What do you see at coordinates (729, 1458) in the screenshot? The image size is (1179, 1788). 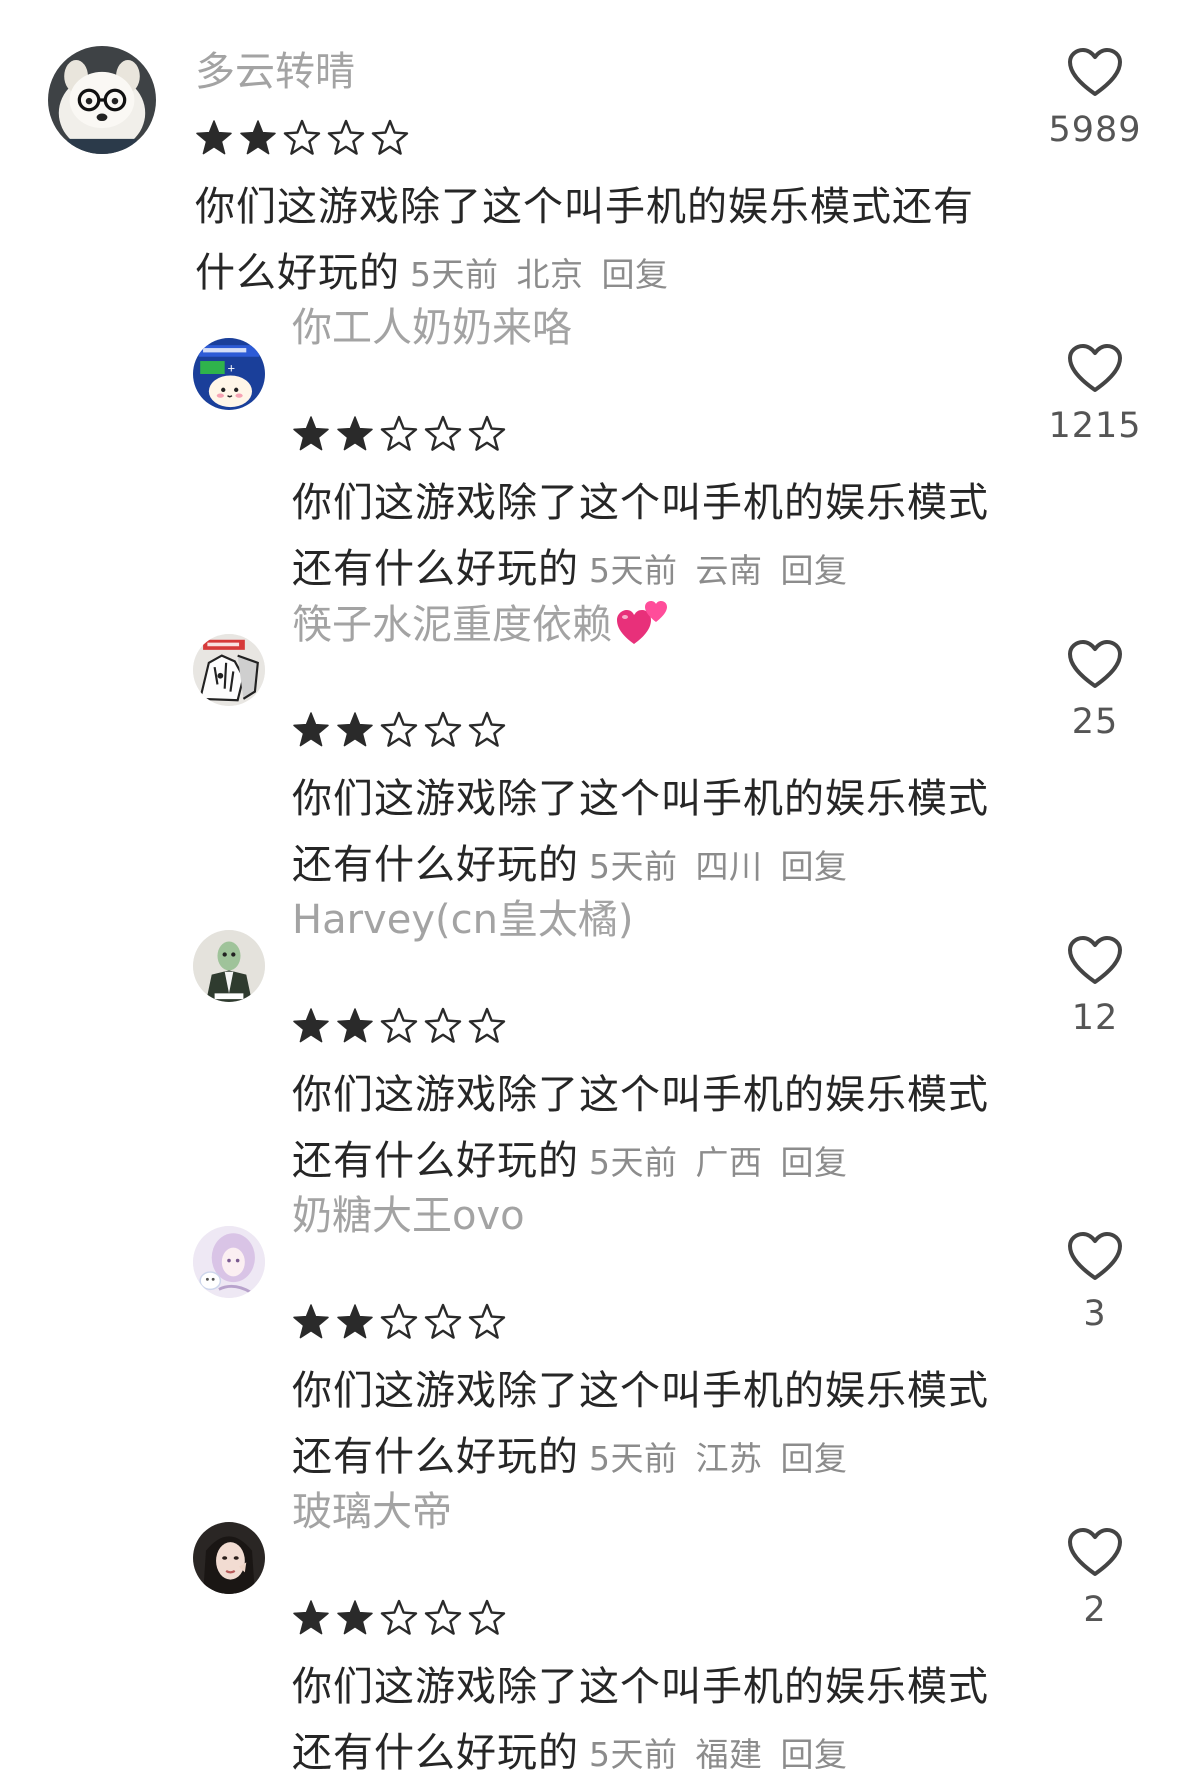 I see `comment-location: 江苏` at bounding box center [729, 1458].